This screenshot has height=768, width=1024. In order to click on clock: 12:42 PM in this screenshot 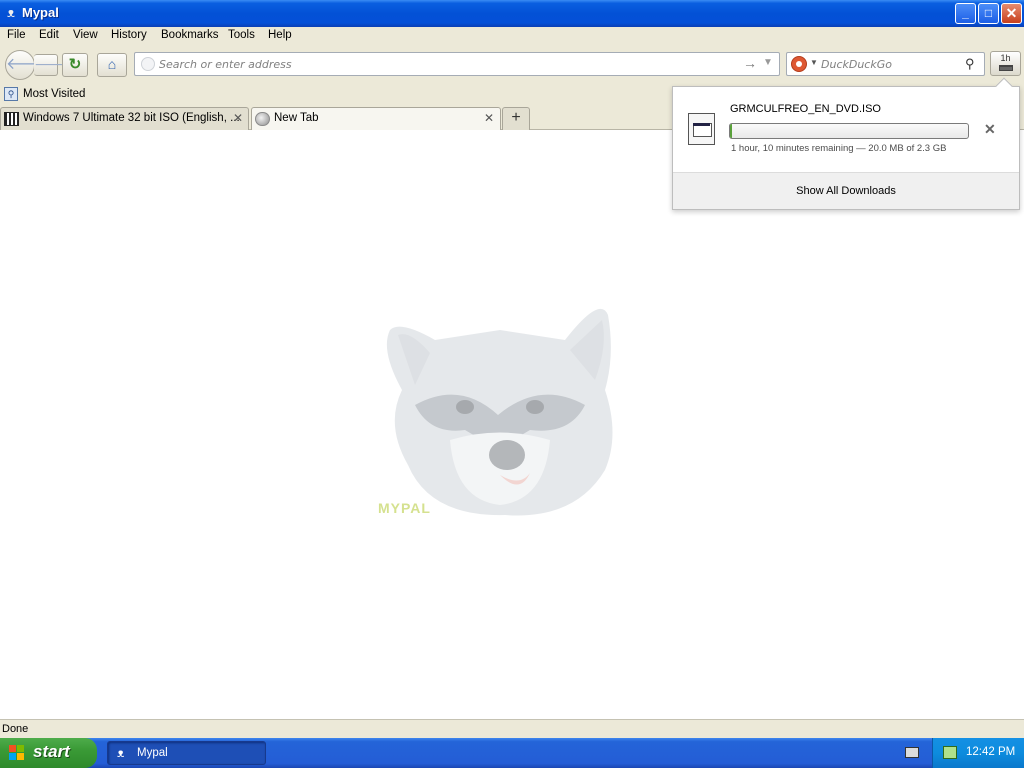, I will do `click(990, 752)`.